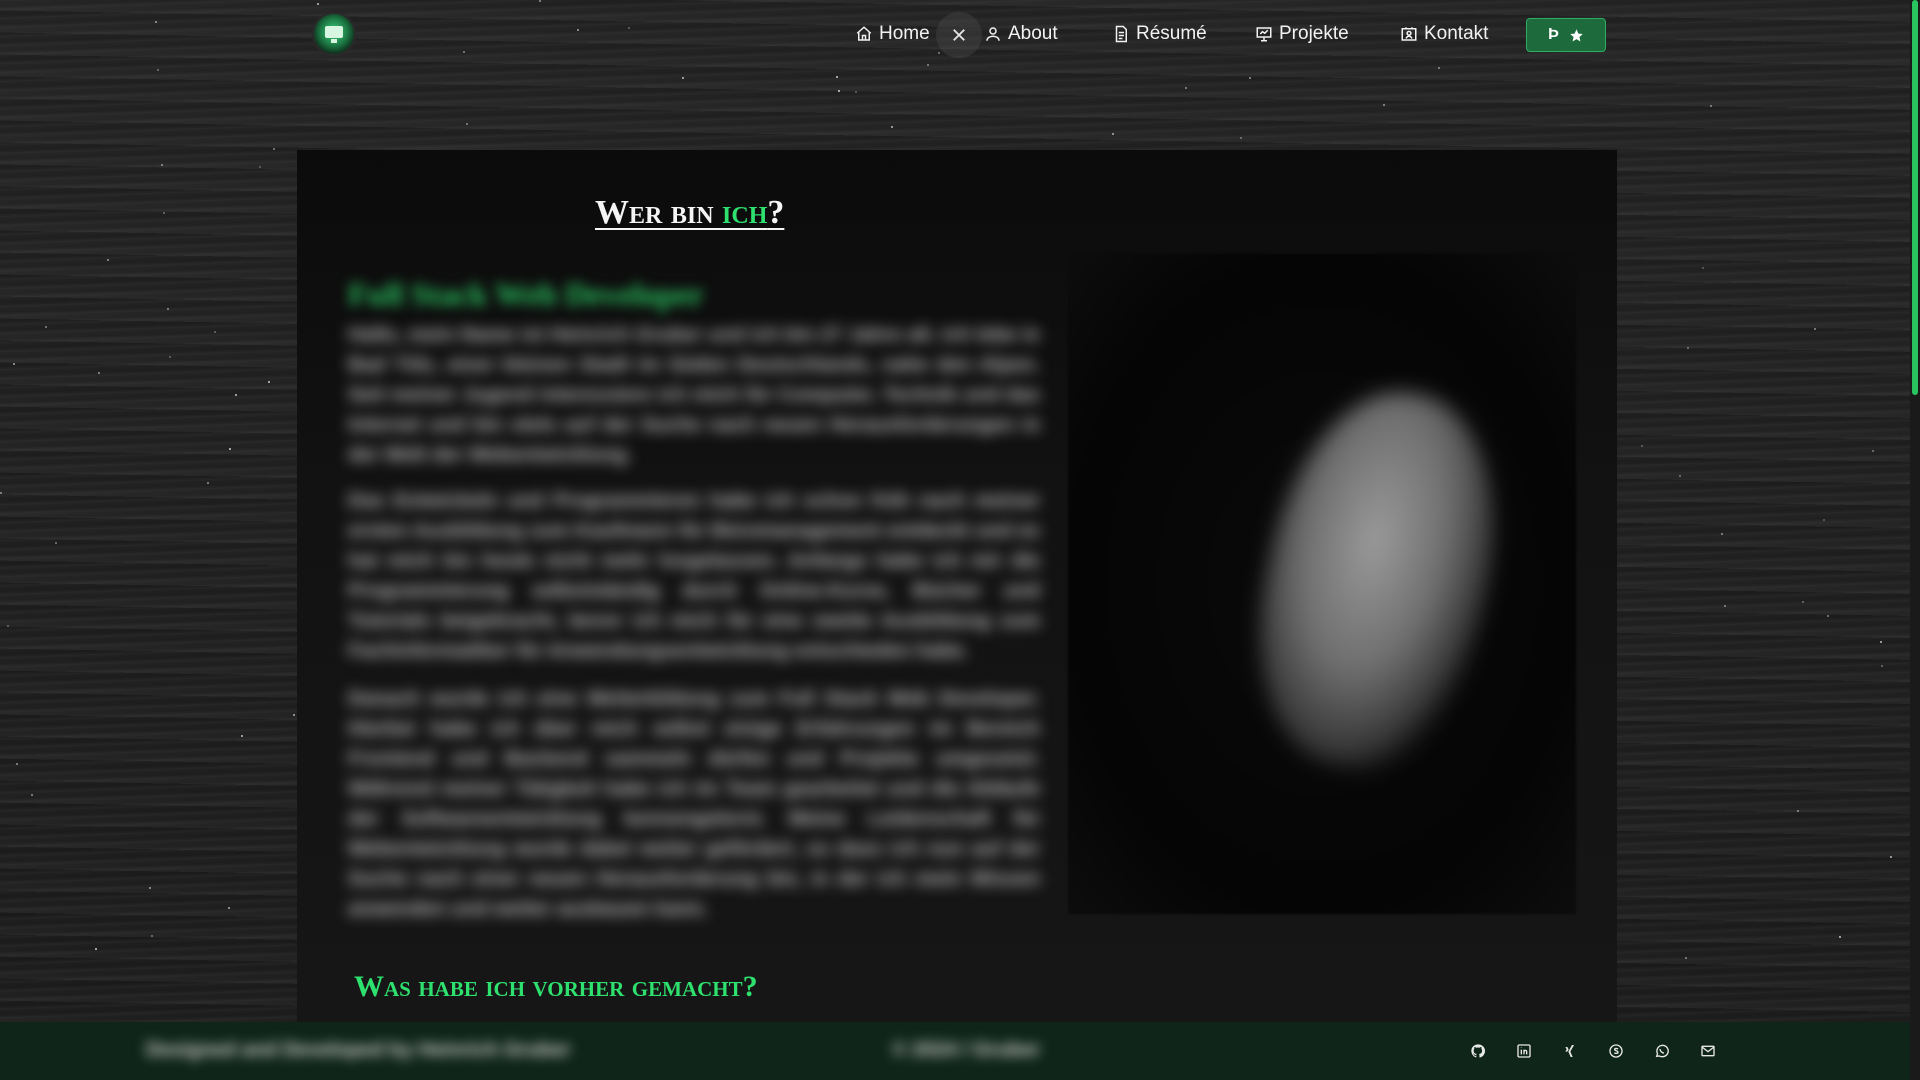 The width and height of the screenshot is (1920, 1080). I want to click on nav-about: About, so click(1021, 34).